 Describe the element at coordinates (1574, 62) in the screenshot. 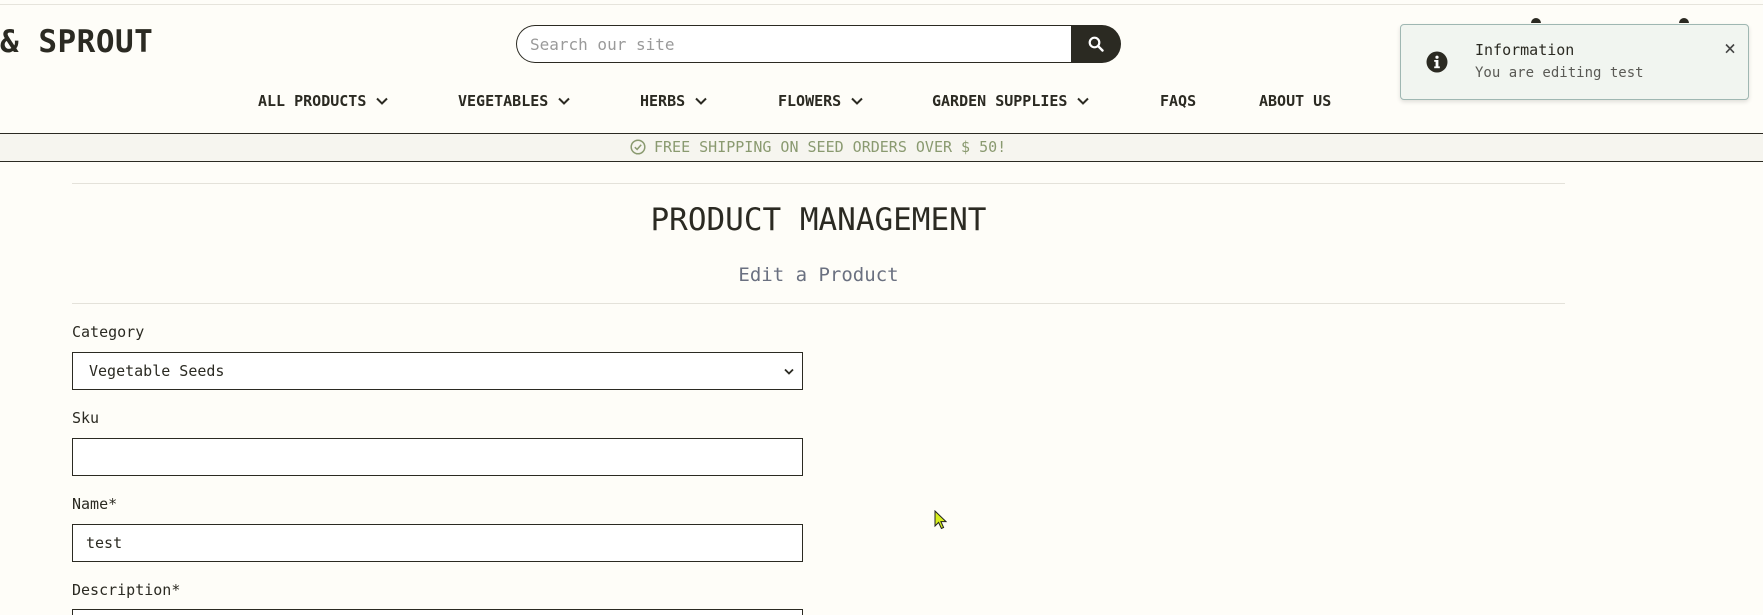

I see `info-toast: Information You are editing test ×` at that location.